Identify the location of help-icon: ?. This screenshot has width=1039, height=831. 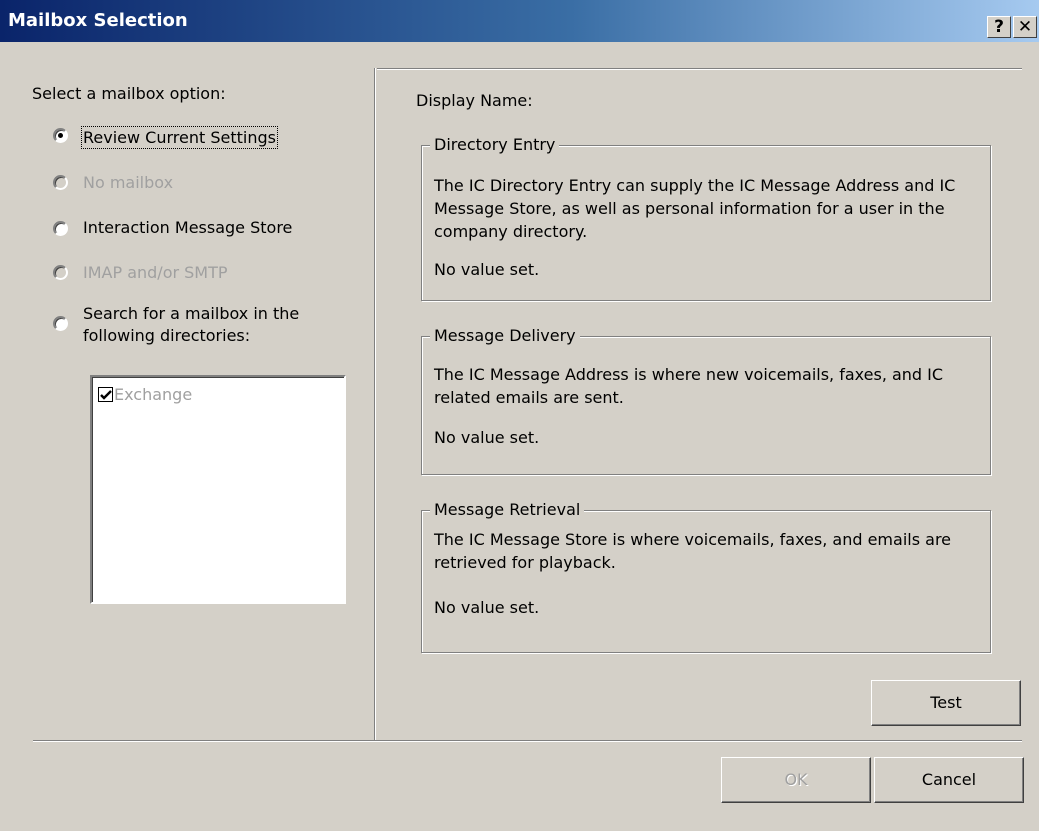
(999, 27).